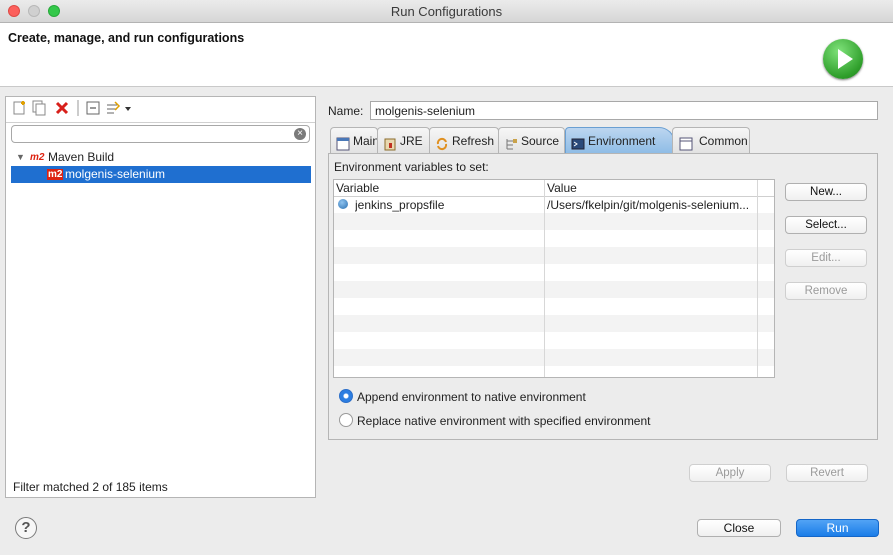 The width and height of the screenshot is (893, 555). What do you see at coordinates (19, 108) in the screenshot?
I see `new-config-icon` at bounding box center [19, 108].